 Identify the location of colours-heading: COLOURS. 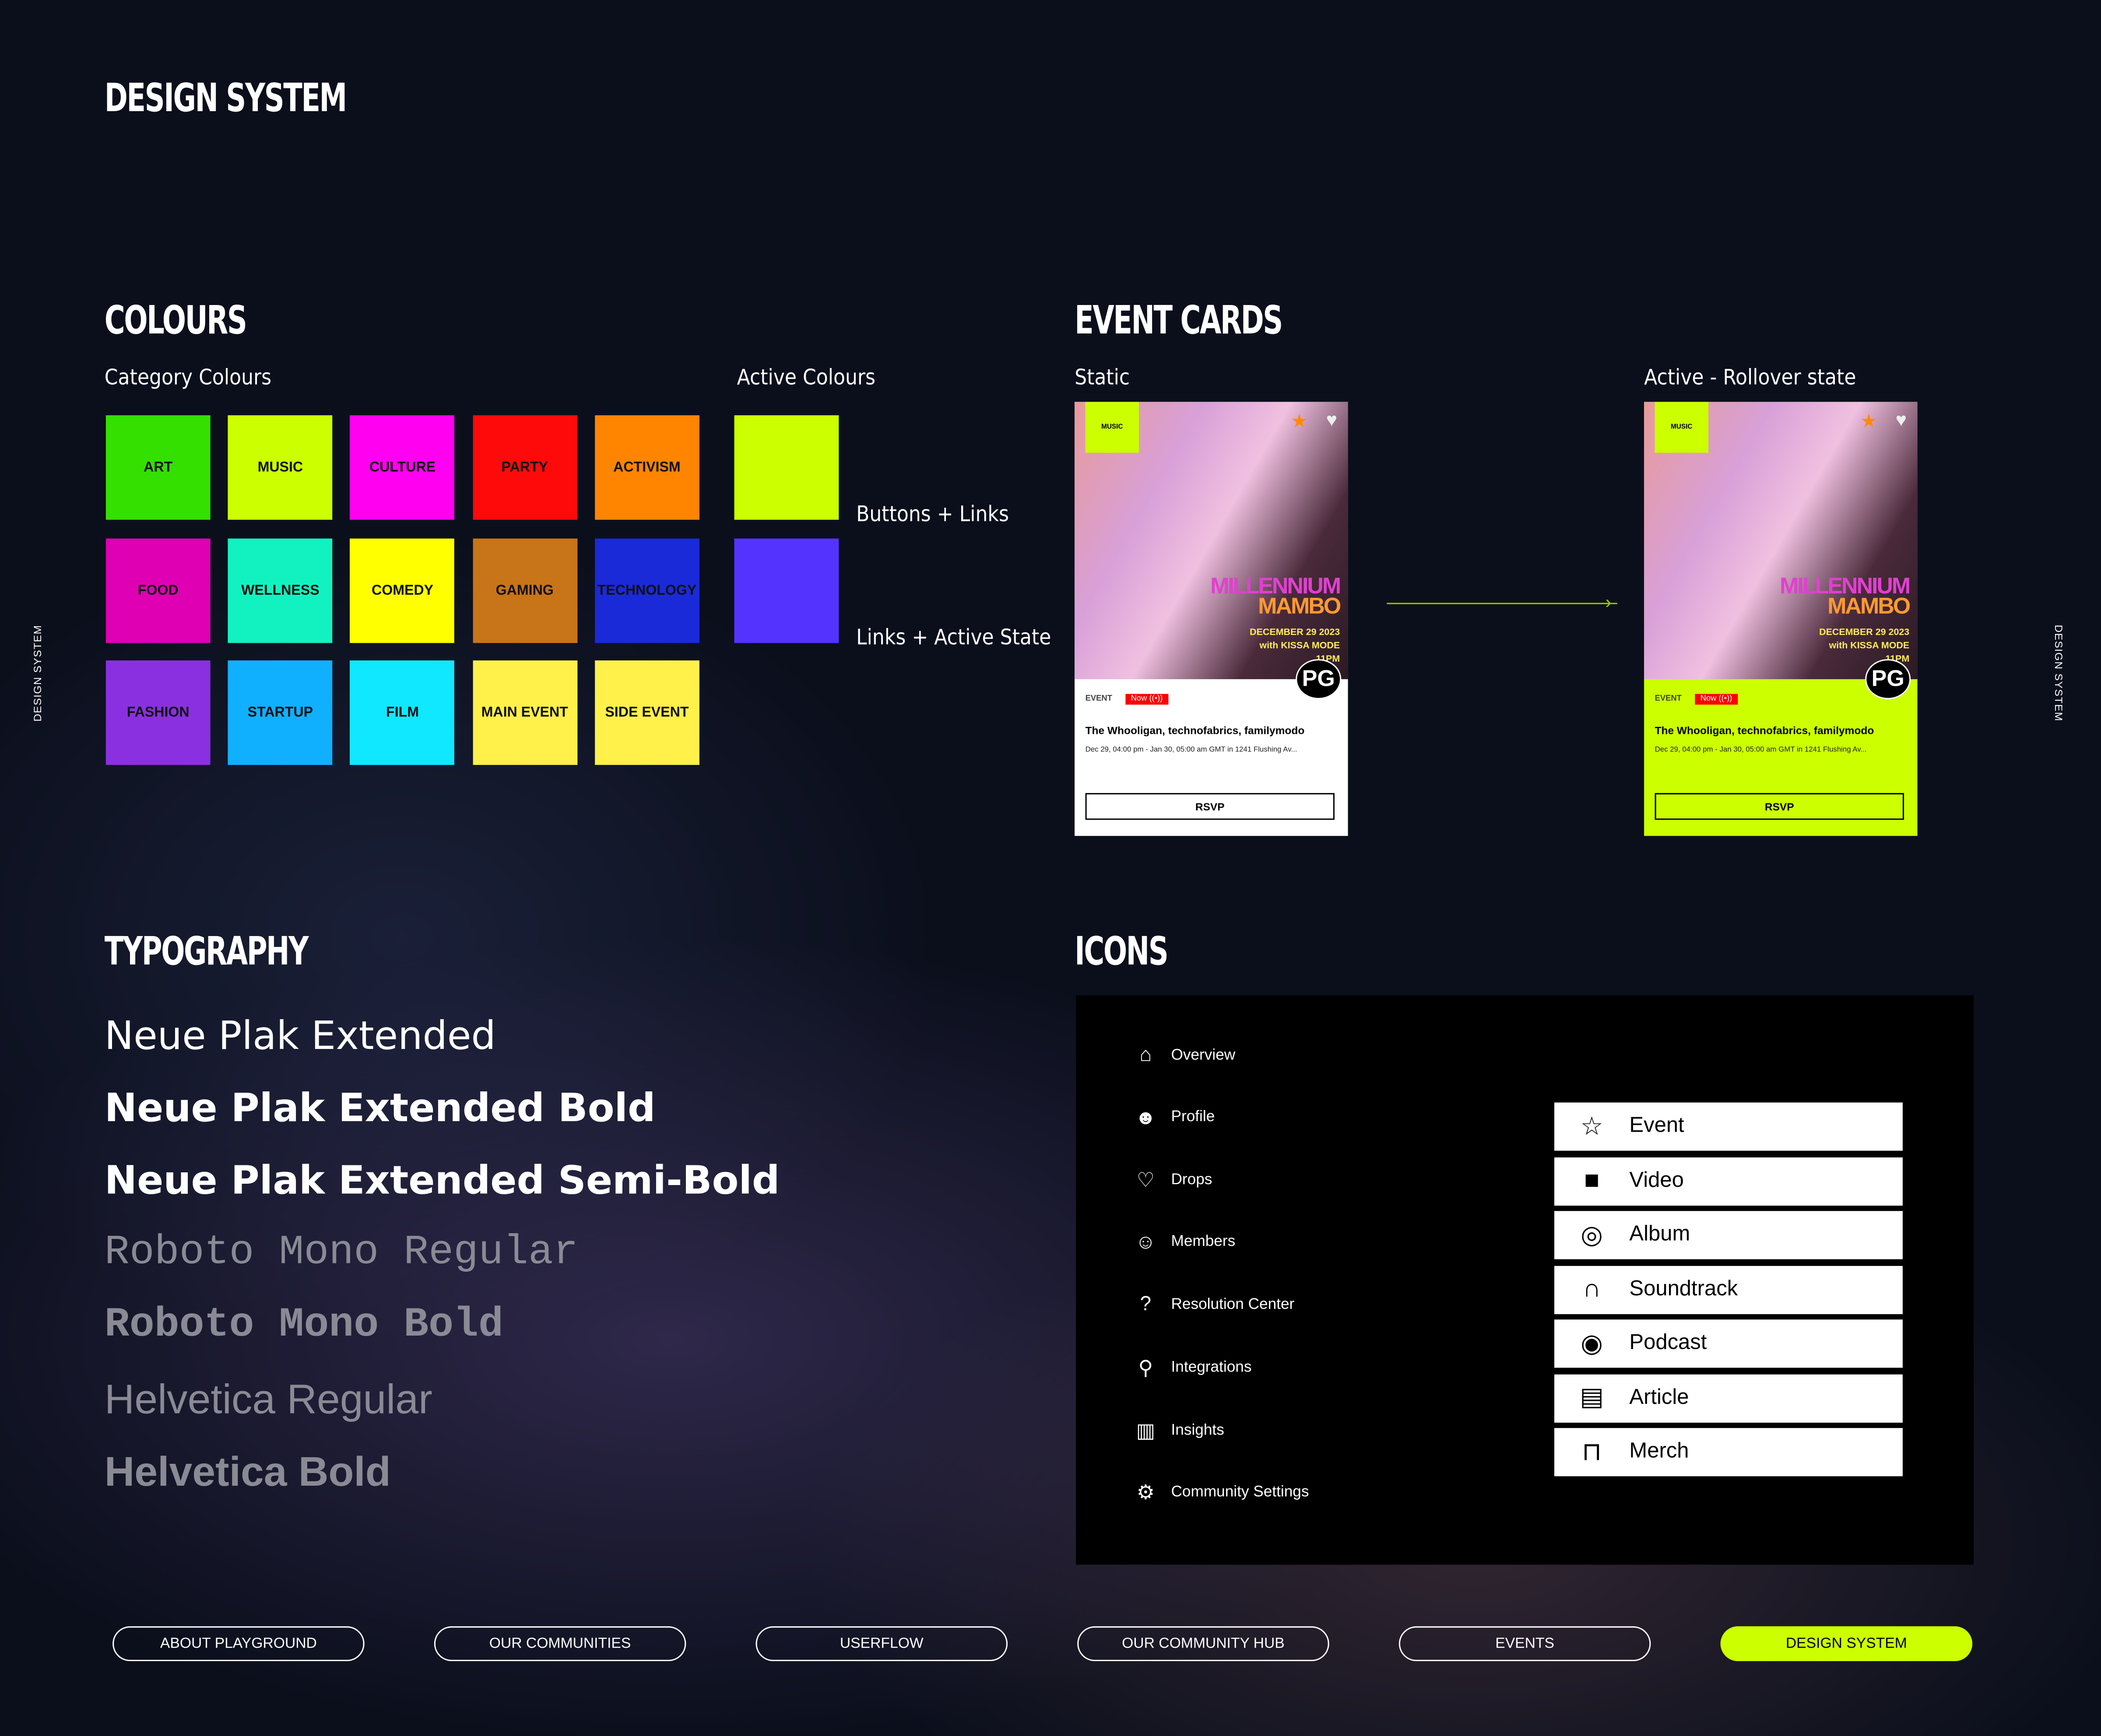
(175, 320).